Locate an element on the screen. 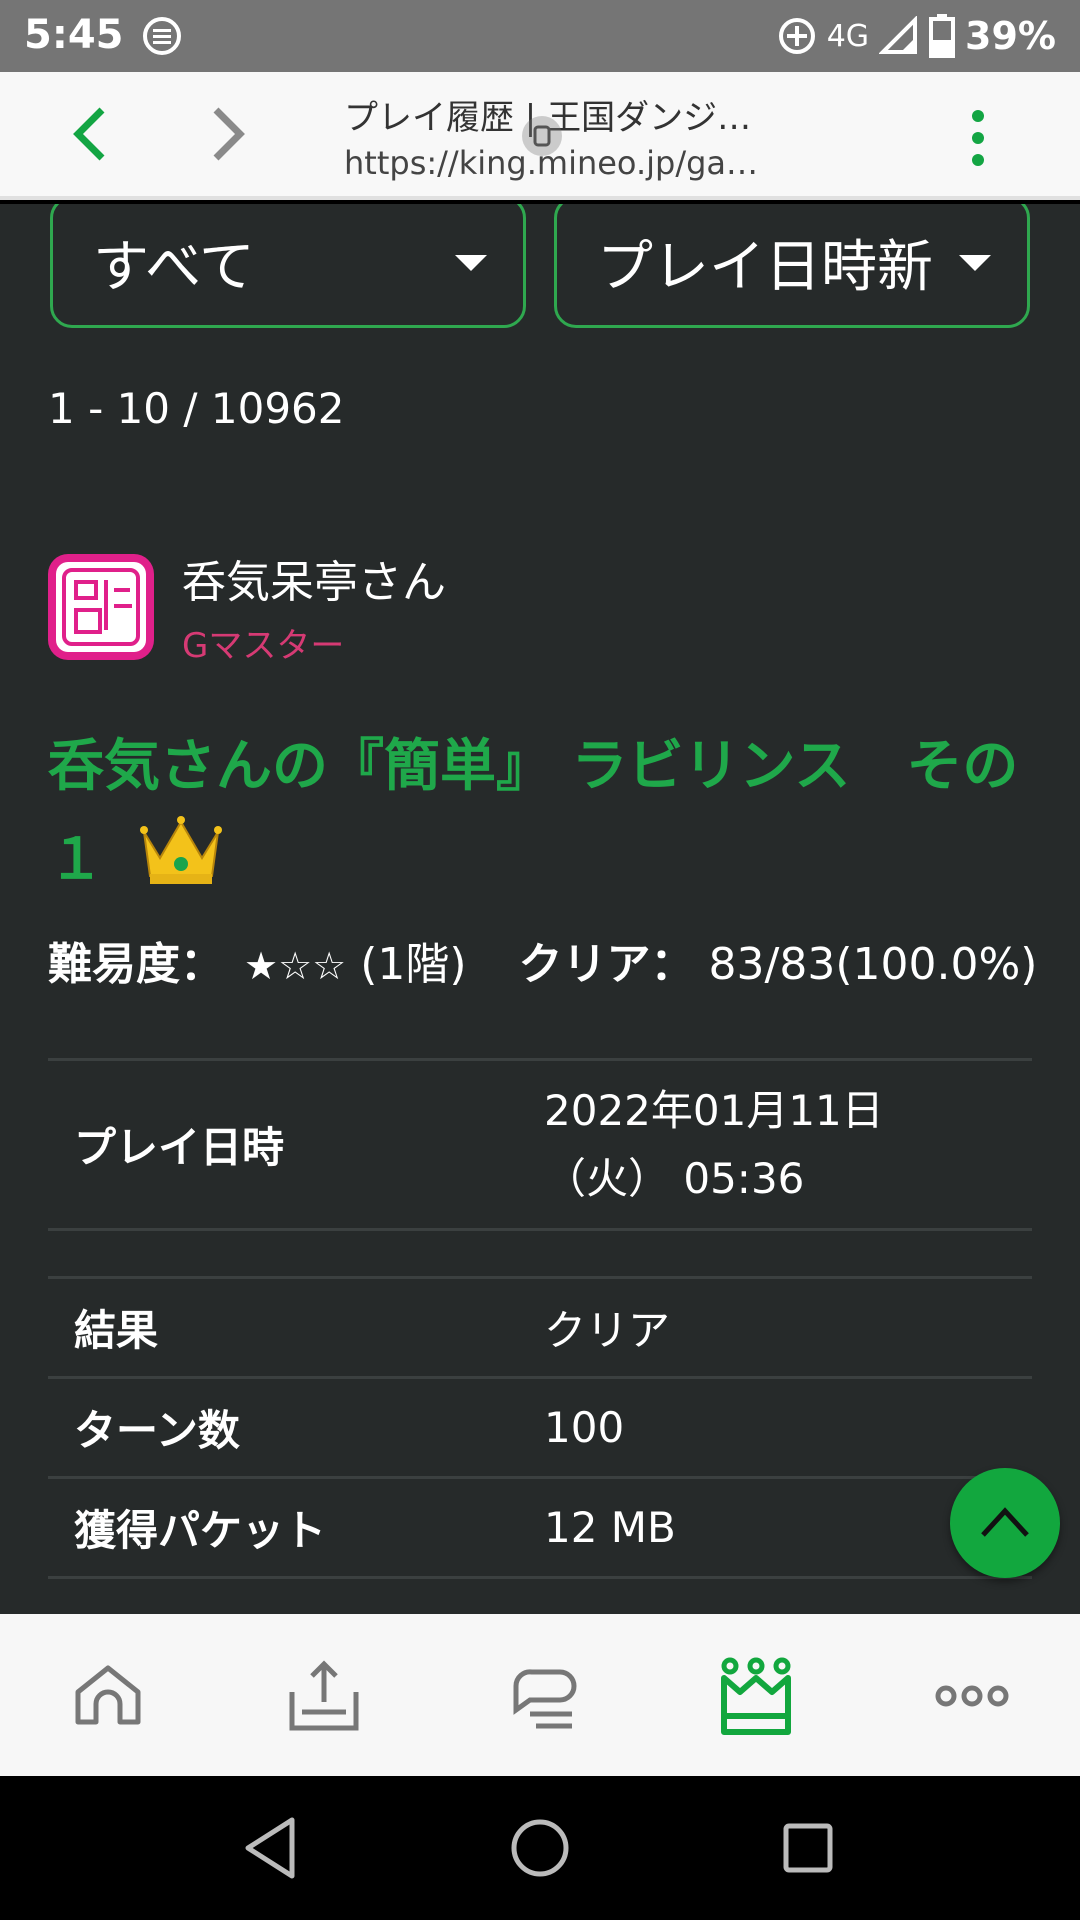 Image resolution: width=1080 pixels, height=1920 pixels. chevron-up-icon is located at coordinates (1005, 1522).